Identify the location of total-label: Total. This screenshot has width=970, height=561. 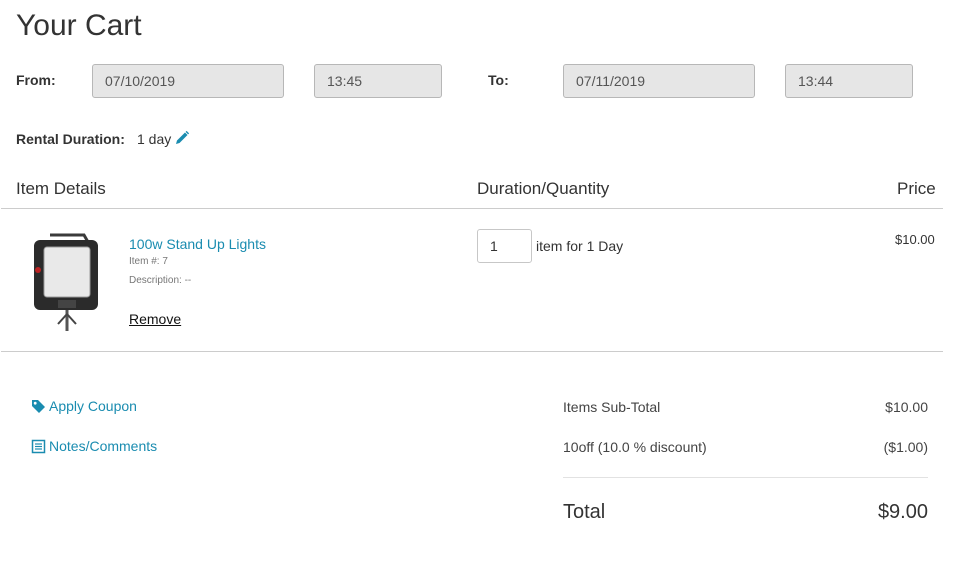
(584, 512).